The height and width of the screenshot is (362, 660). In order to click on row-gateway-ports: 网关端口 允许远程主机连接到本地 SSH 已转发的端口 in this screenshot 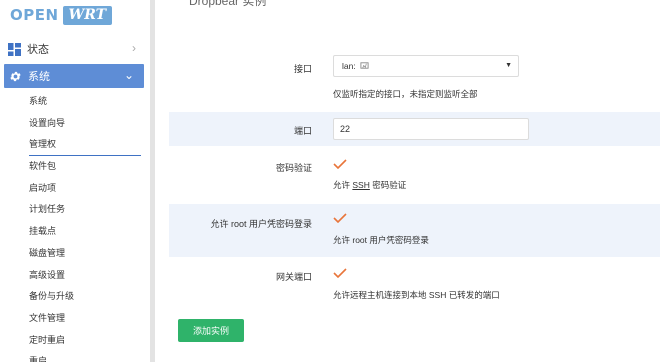, I will do `click(414, 284)`.